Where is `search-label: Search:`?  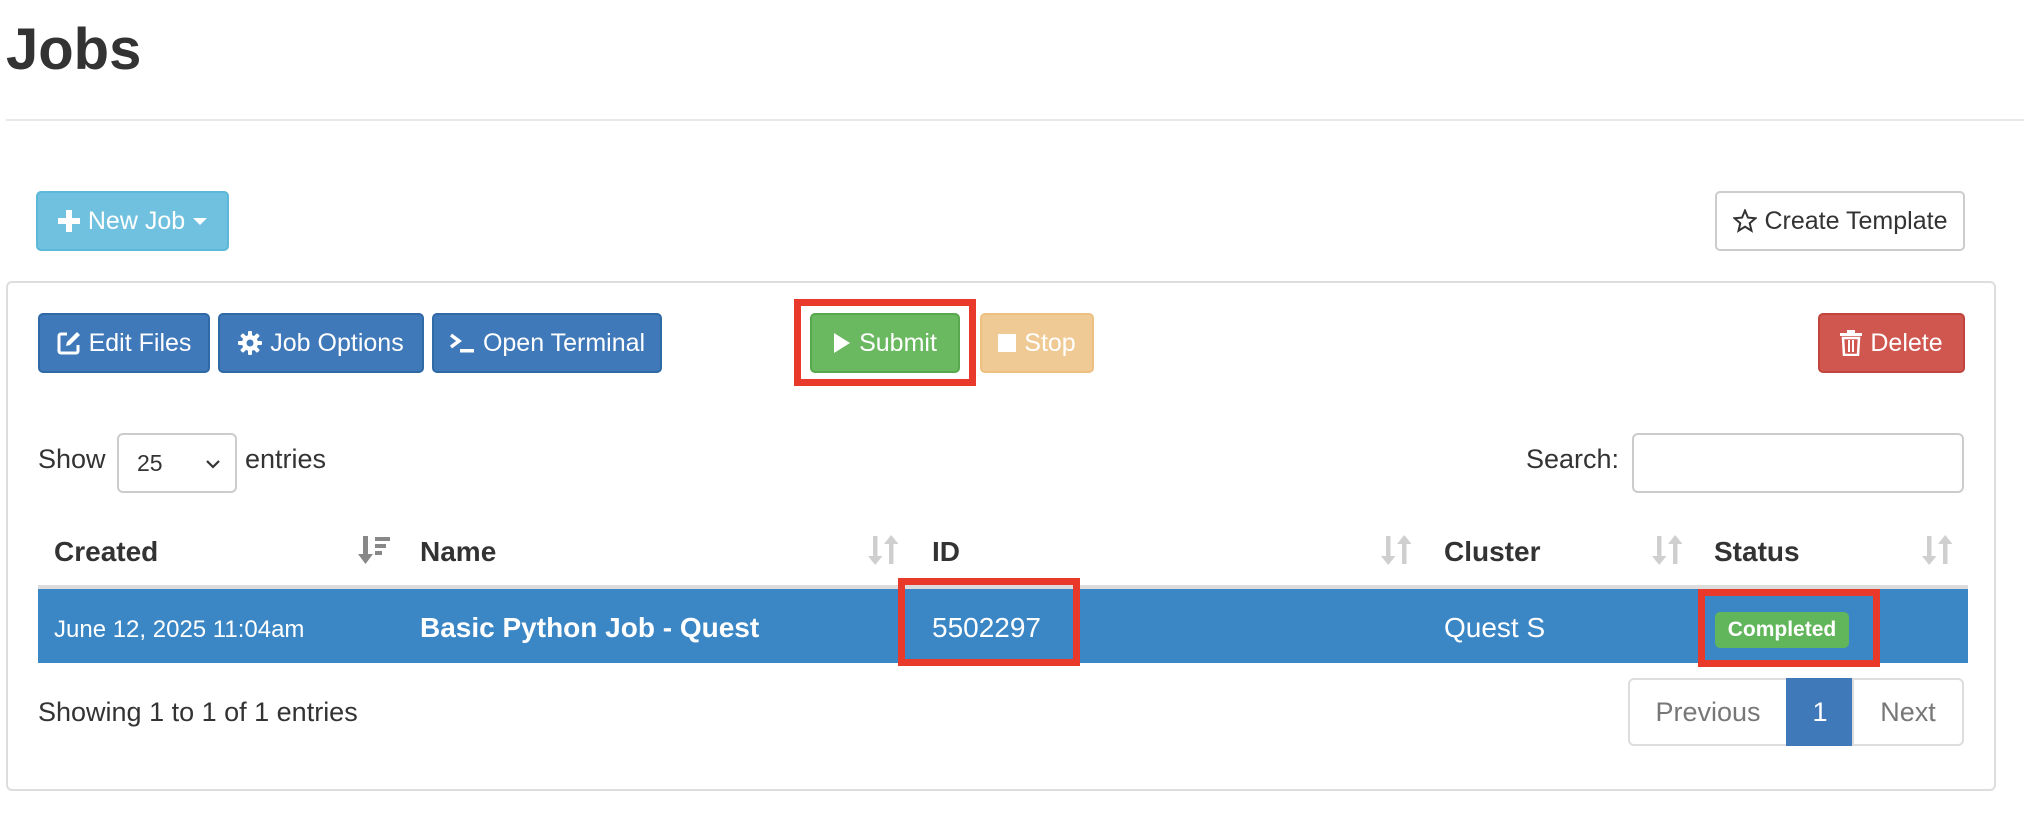
search-label: Search: is located at coordinates (1573, 459).